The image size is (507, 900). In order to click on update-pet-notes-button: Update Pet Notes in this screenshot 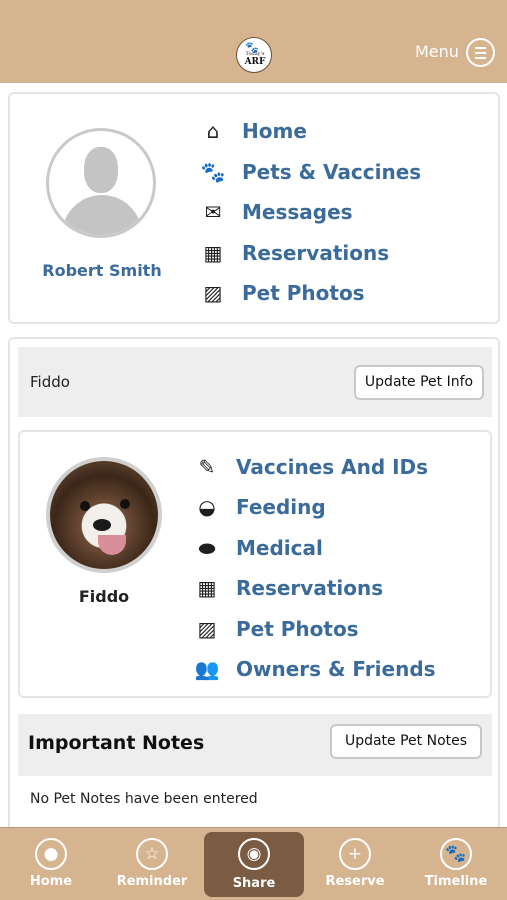, I will do `click(406, 741)`.